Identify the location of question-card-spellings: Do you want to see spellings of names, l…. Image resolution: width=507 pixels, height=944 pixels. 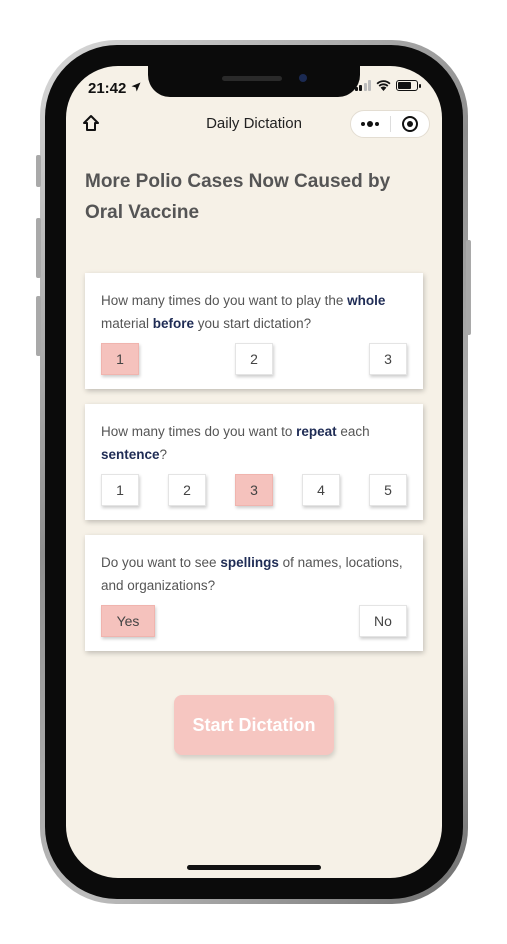
(254, 593).